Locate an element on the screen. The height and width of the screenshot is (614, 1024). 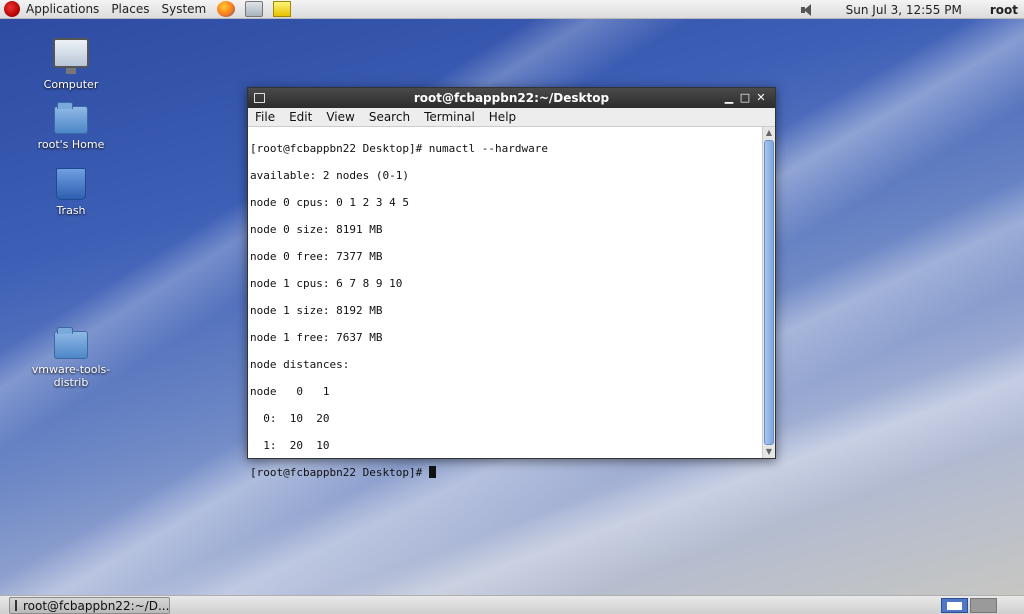
menu-help: Help is located at coordinates (502, 117).